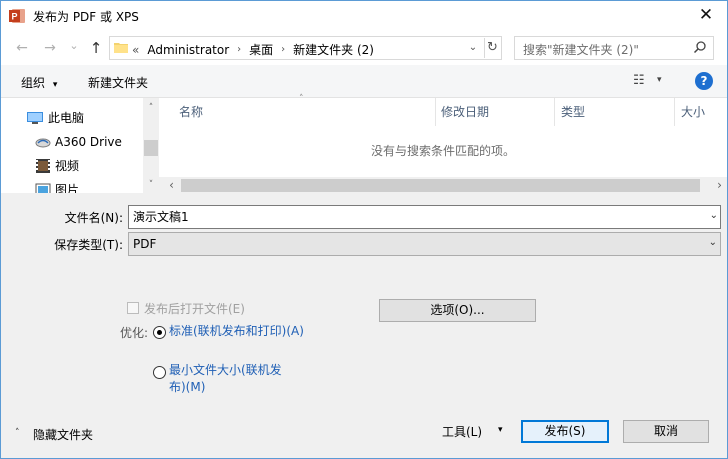 The image size is (728, 459). Describe the element at coordinates (43, 143) in the screenshot. I see `cloud-drive-icon` at that location.